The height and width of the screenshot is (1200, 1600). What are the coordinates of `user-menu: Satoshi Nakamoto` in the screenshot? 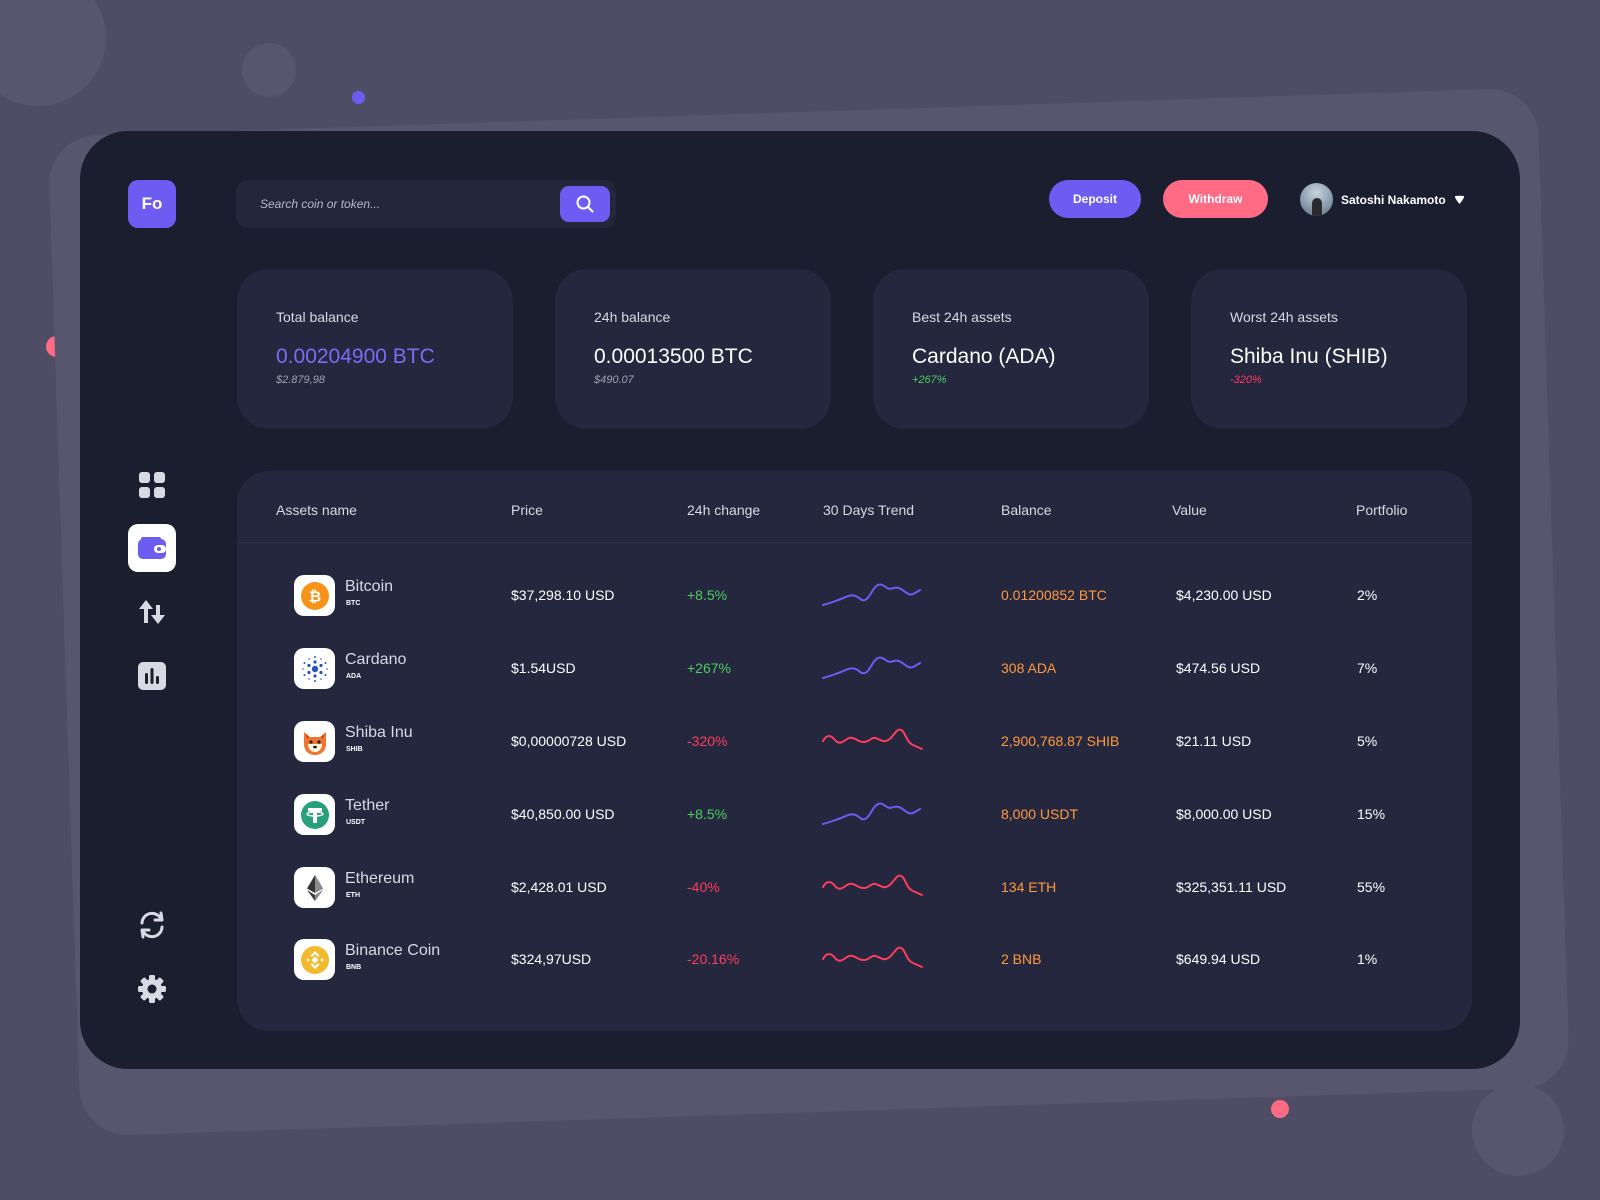 It's located at (1382, 199).